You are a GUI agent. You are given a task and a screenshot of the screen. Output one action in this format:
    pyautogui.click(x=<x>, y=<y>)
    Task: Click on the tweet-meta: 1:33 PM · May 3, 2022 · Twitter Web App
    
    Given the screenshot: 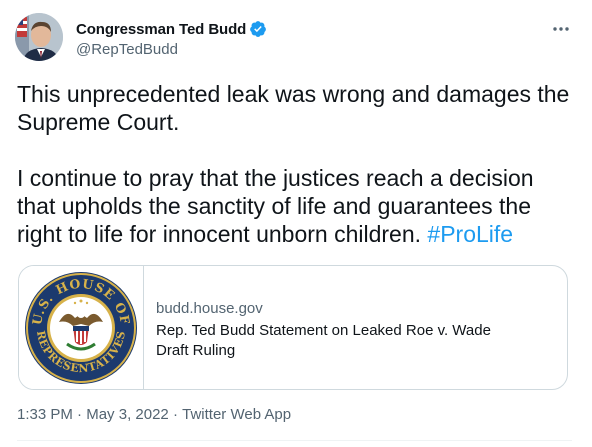 What is the action you would take?
    pyautogui.click(x=154, y=414)
    